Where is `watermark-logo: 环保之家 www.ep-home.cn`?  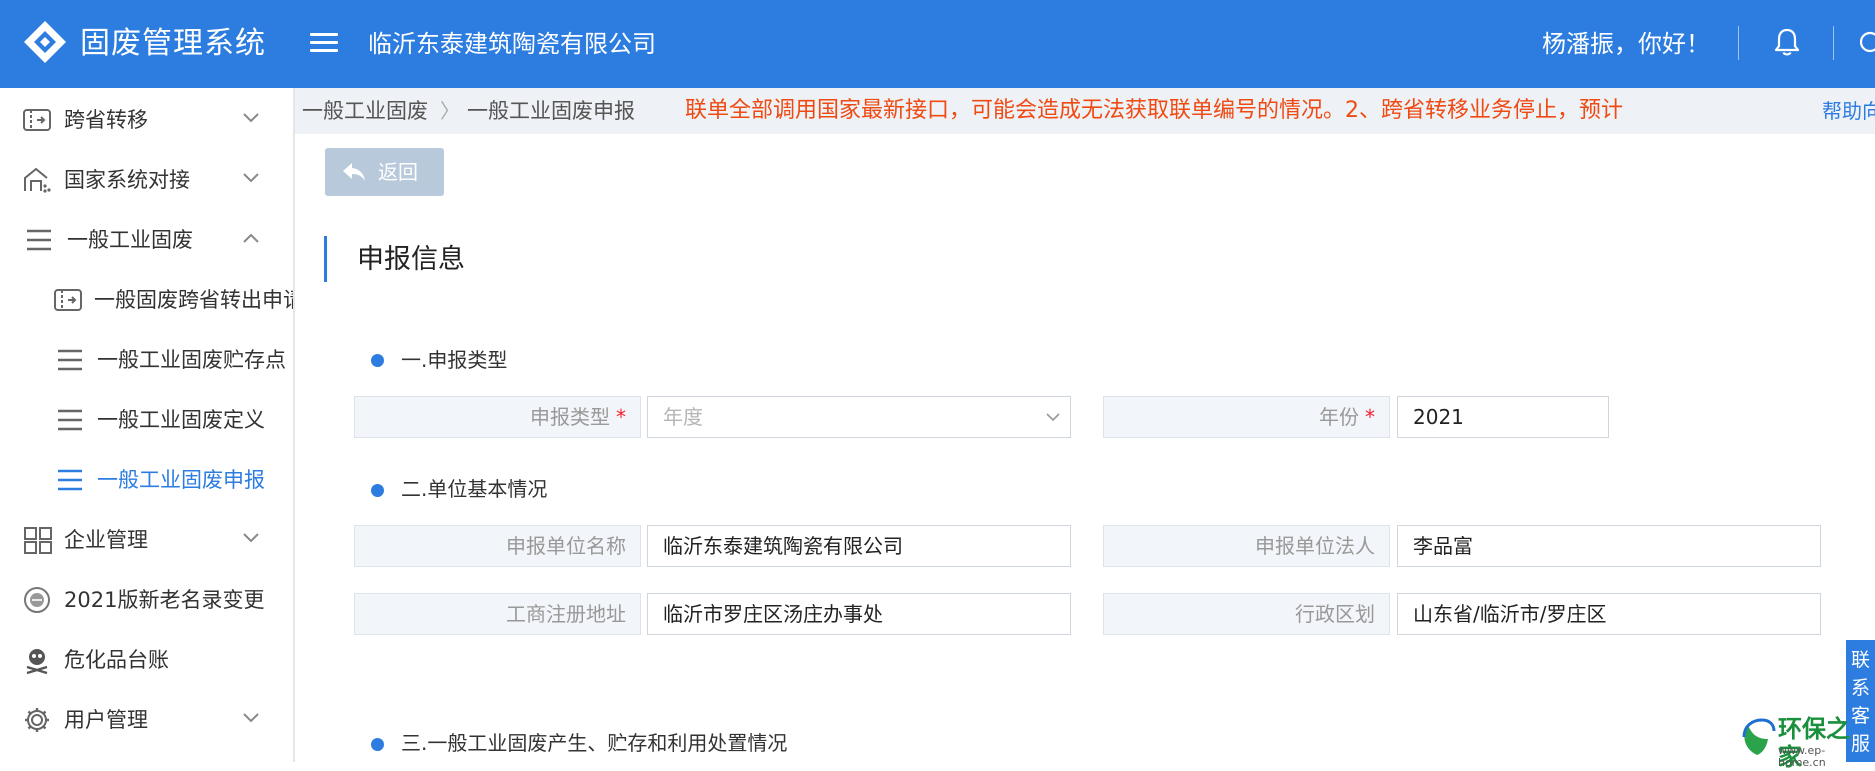
watermark-logo: 环保之家 www.ep-home.cn is located at coordinates (1803, 743).